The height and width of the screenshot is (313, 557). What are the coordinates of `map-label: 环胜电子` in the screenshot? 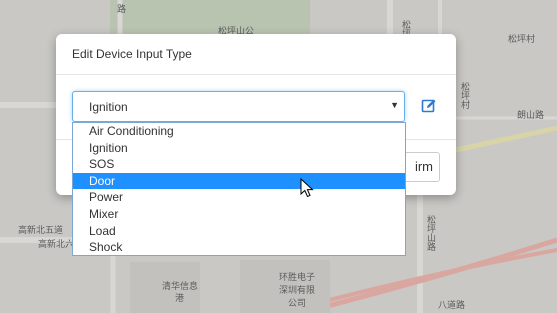 It's located at (297, 278).